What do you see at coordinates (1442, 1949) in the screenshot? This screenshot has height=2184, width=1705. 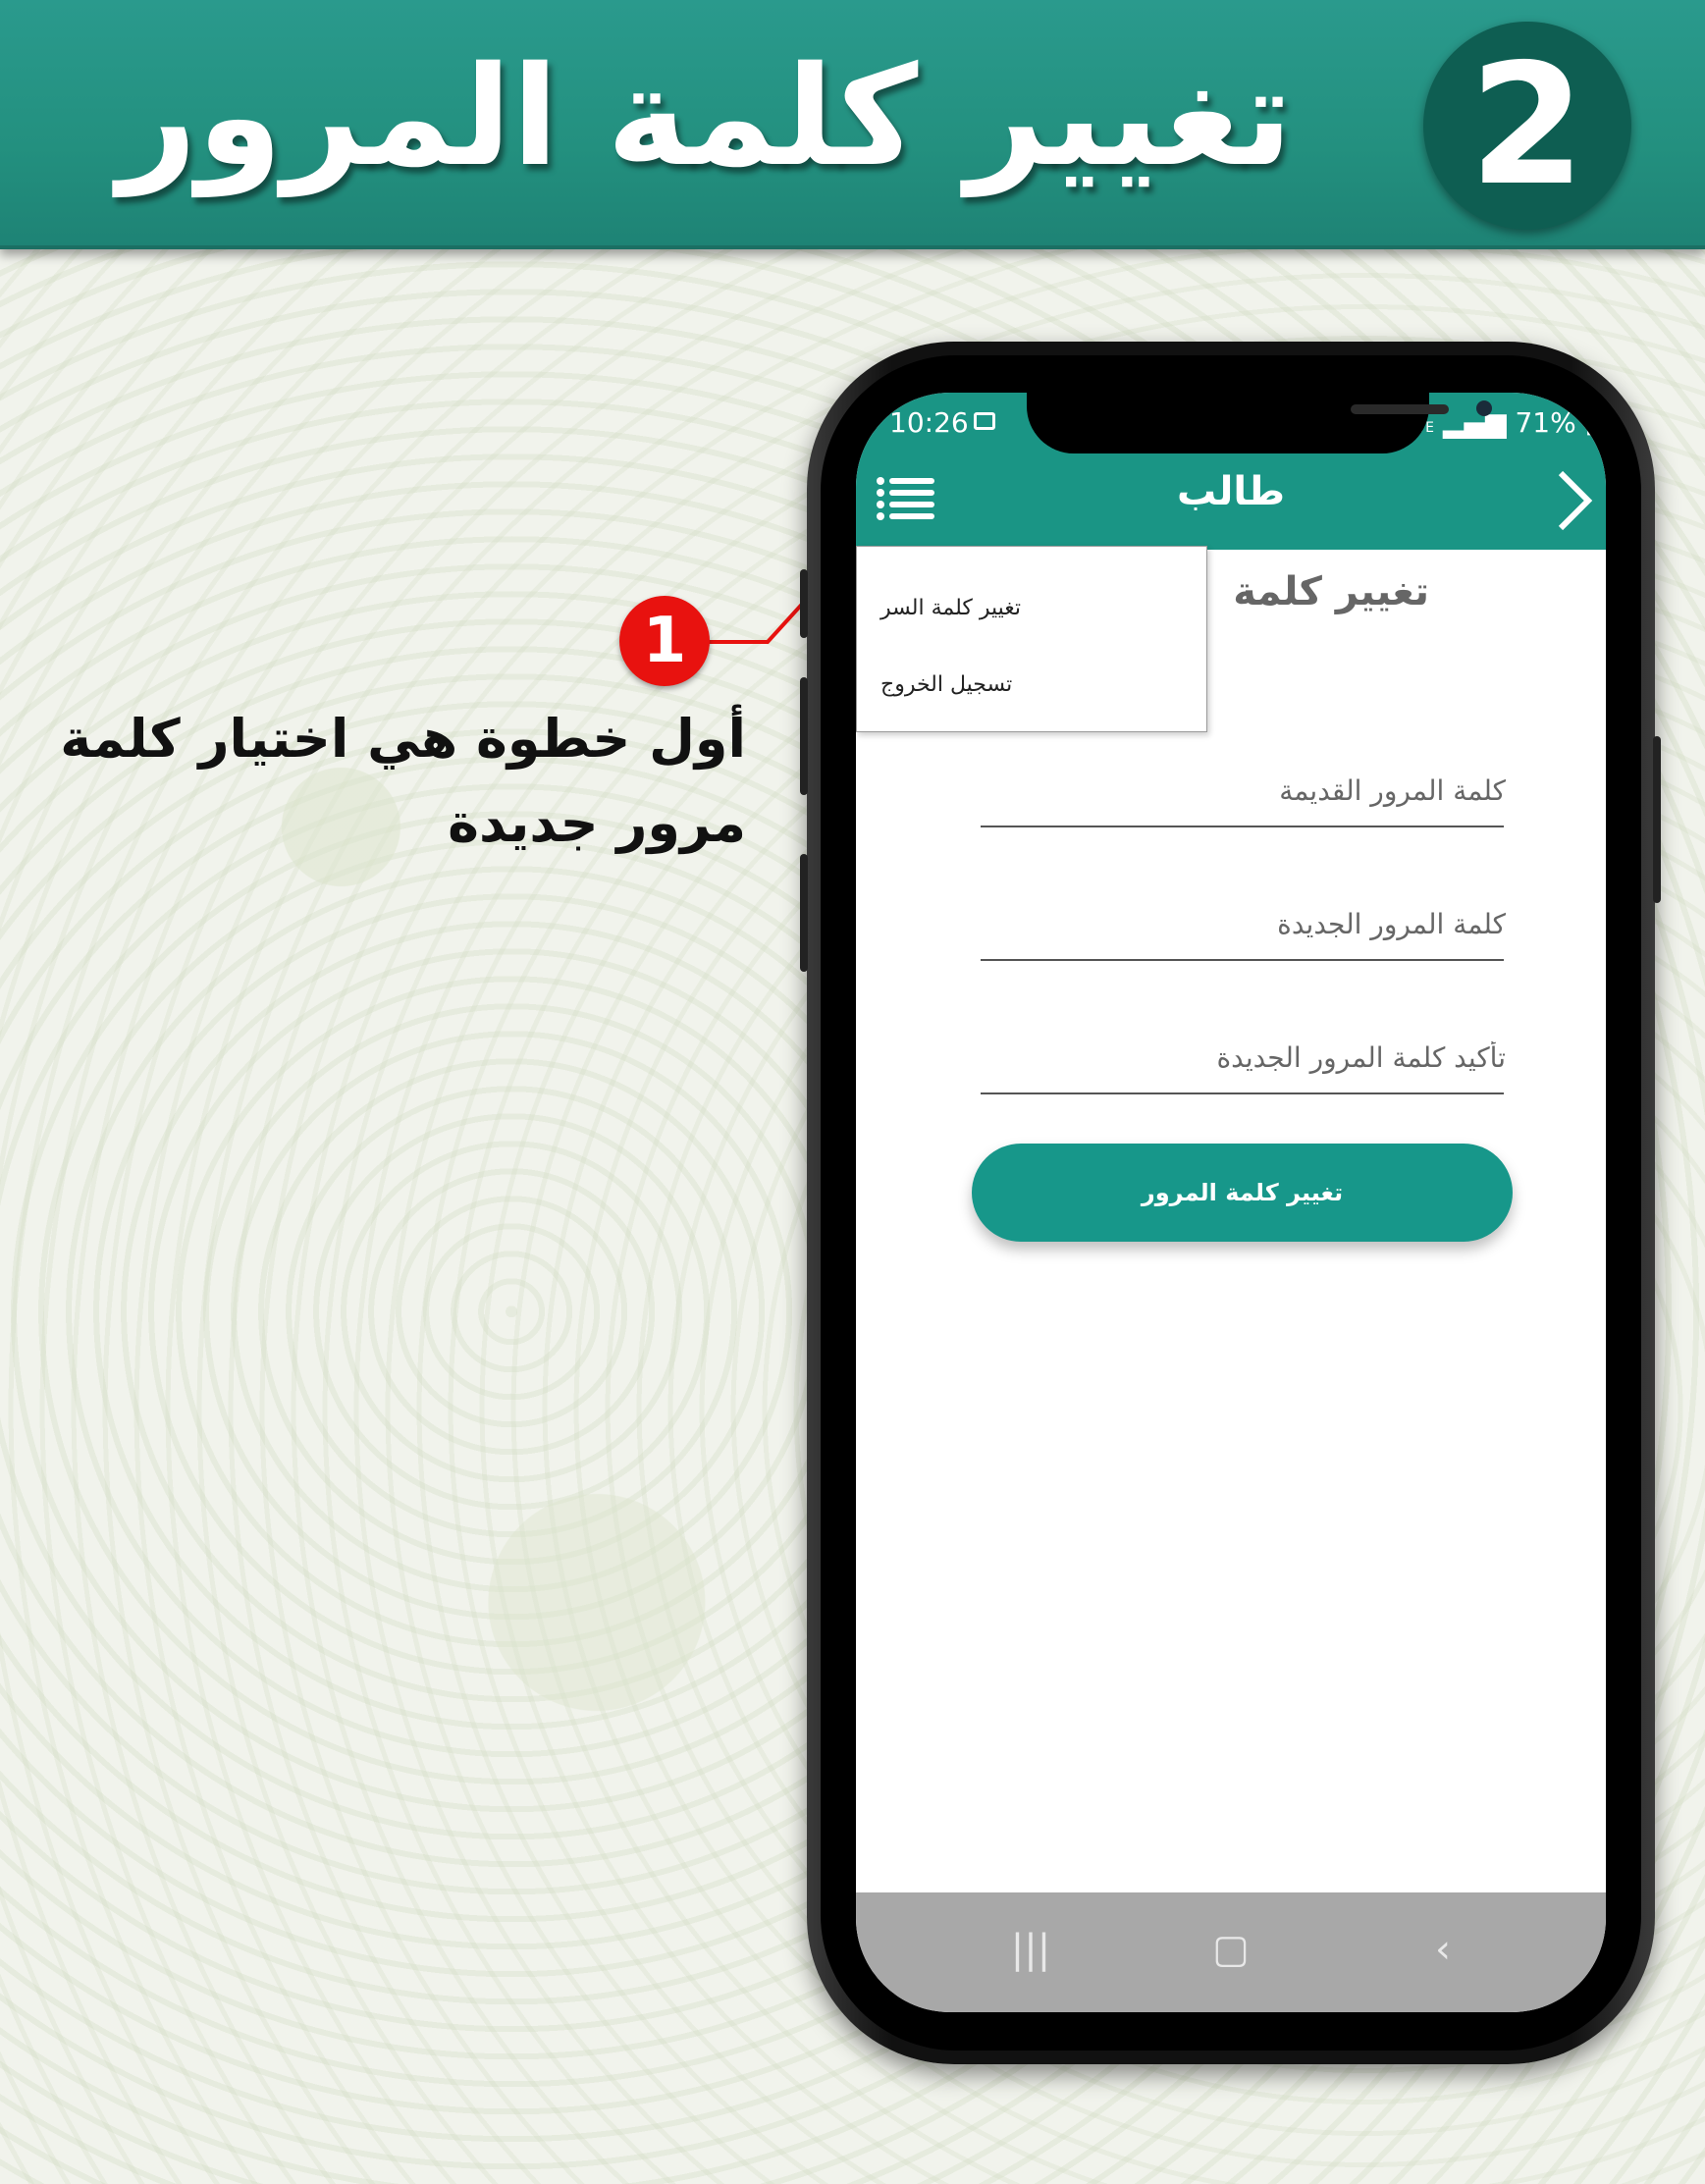 I see `back-icon: ‹` at bounding box center [1442, 1949].